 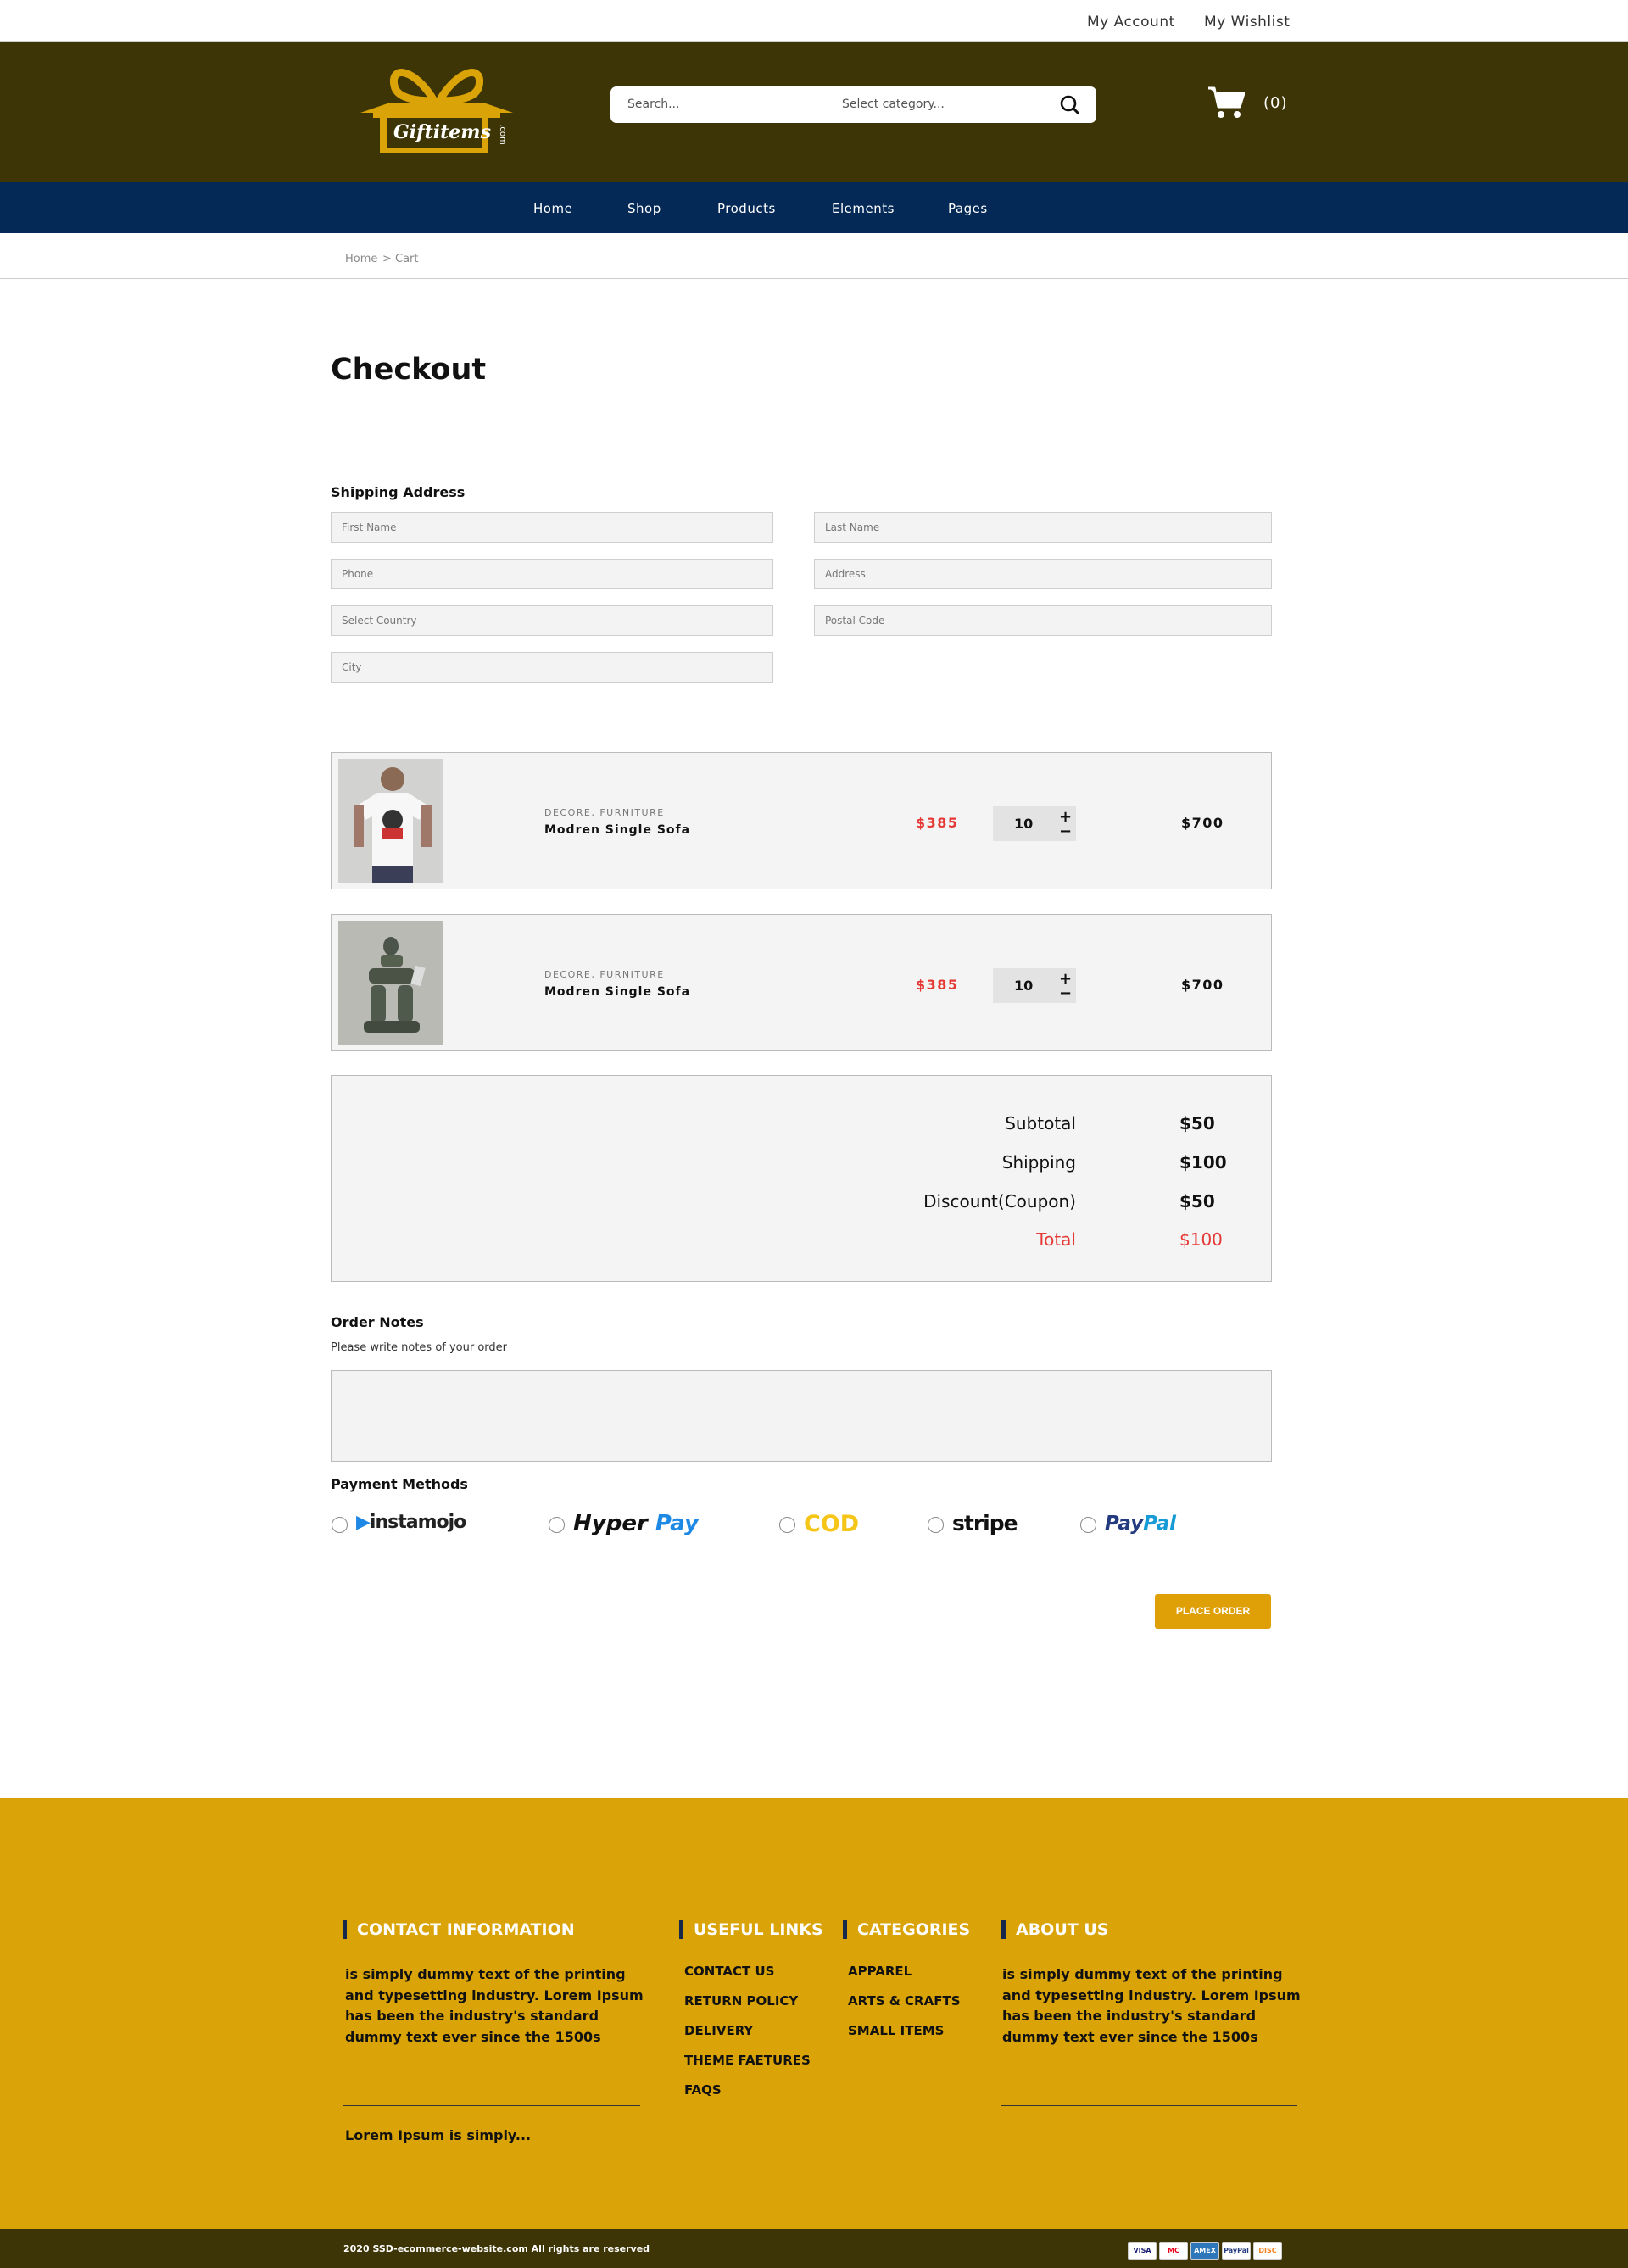 What do you see at coordinates (814, 278) in the screenshot?
I see `divider` at bounding box center [814, 278].